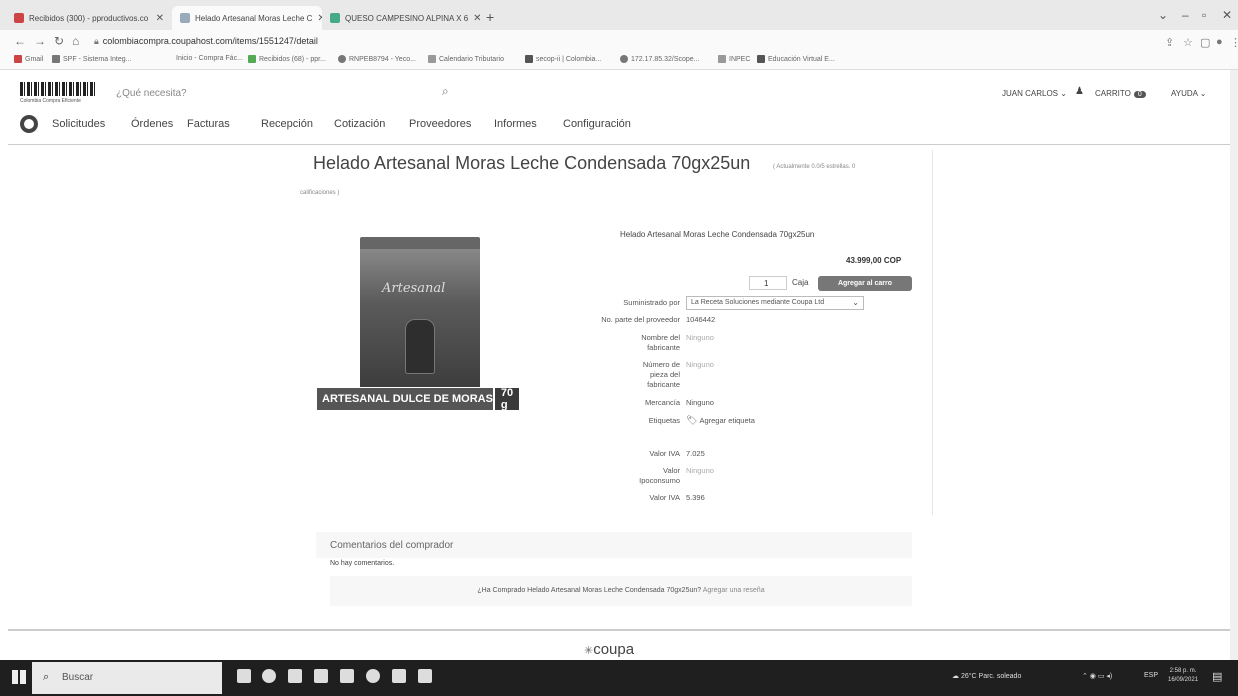 This screenshot has width=1238, height=696. What do you see at coordinates (1034, 93) in the screenshot?
I see `user-menu: JUAN CARLOS ⌄` at bounding box center [1034, 93].